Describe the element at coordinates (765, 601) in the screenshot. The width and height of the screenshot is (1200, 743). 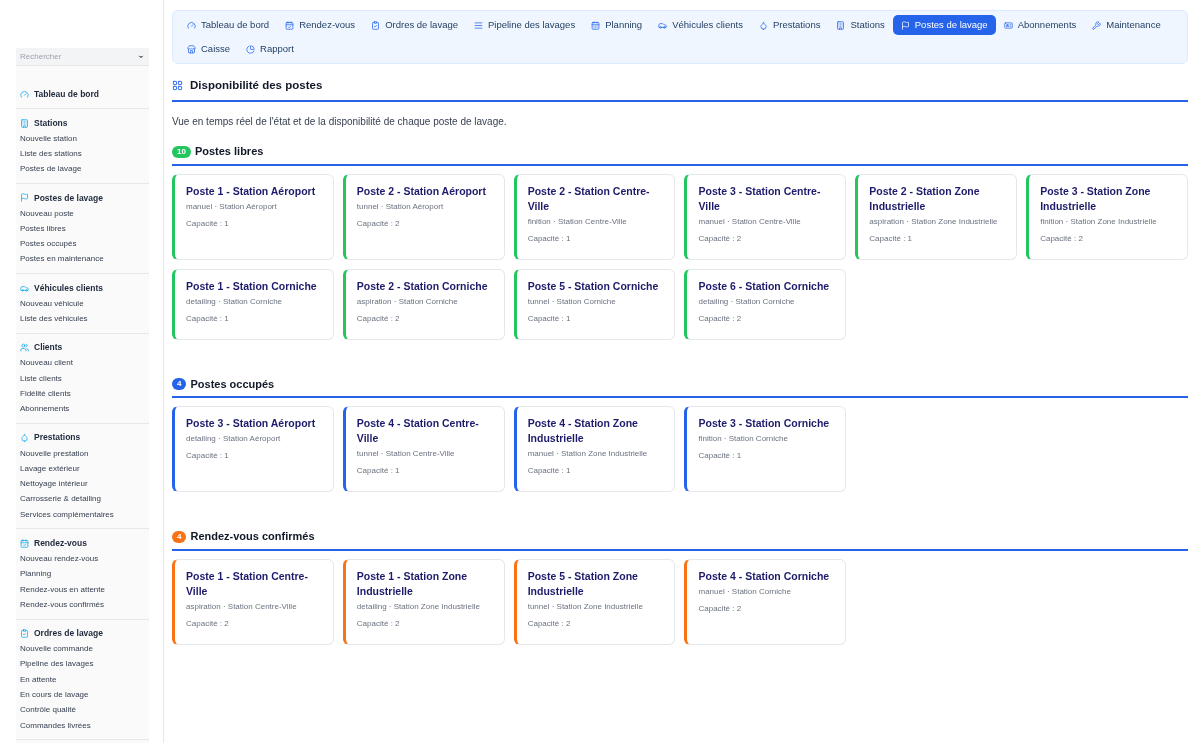
I see `station-card: Poste 4 - Station Corniche manuel · Station Corniche Capacité : 2` at that location.